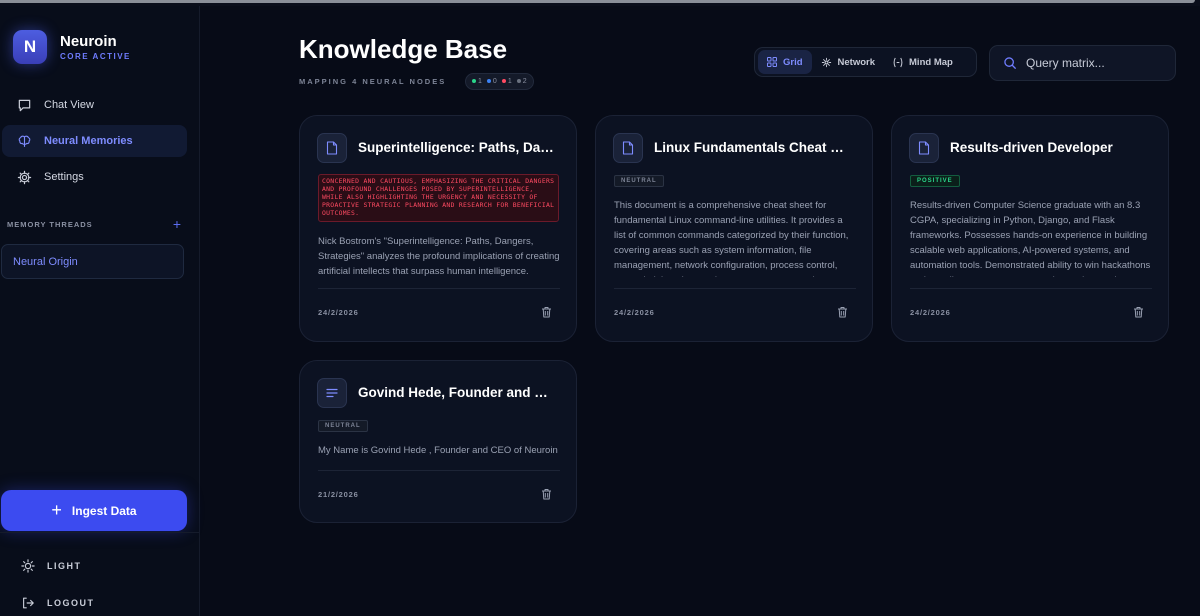 The width and height of the screenshot is (1200, 616). Describe the element at coordinates (898, 62) in the screenshot. I see `mindmap-icon` at that location.